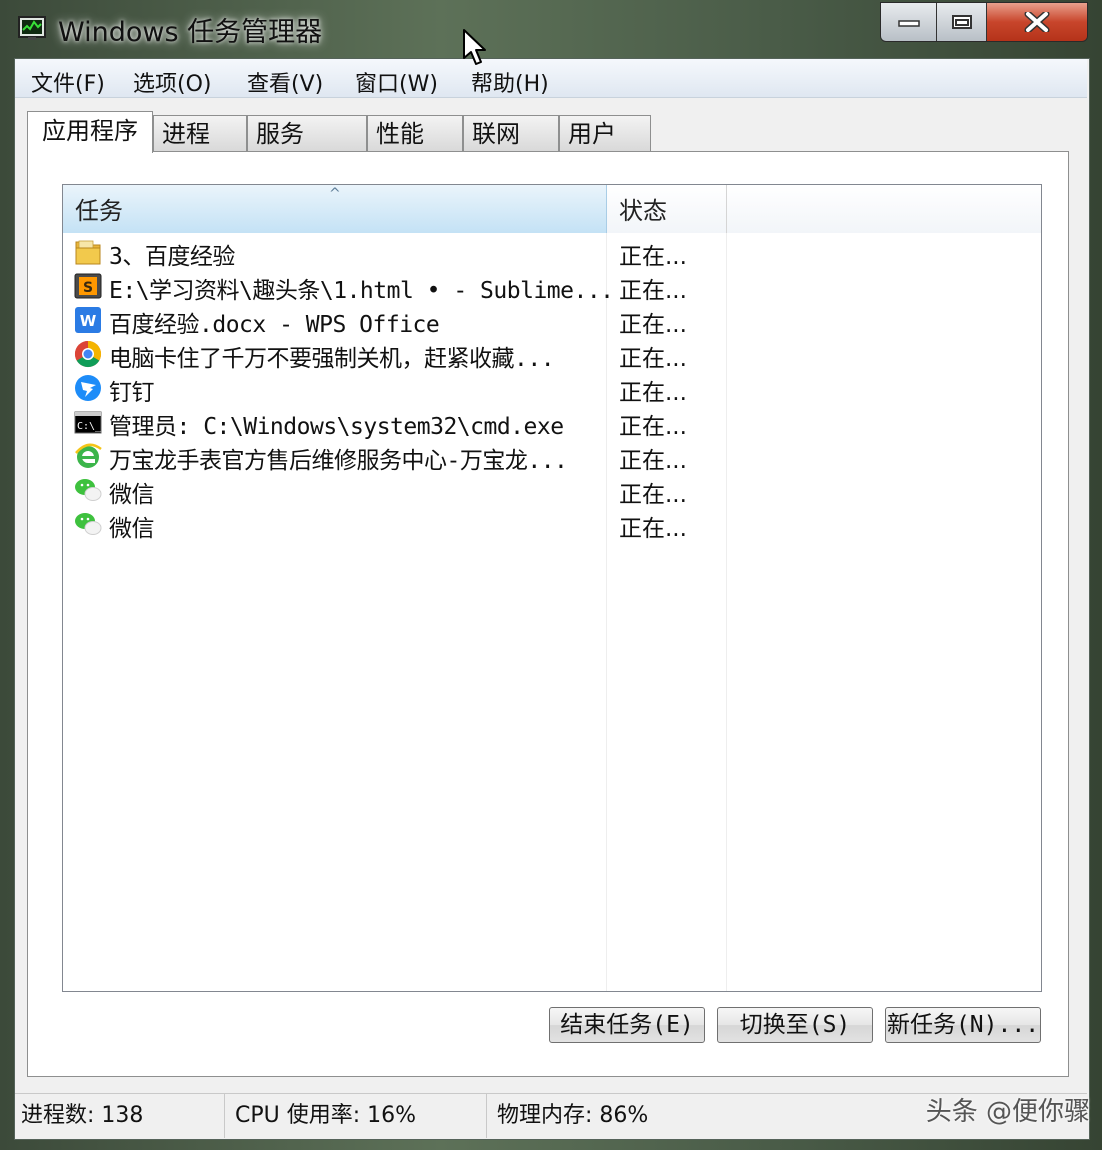 Image resolution: width=1102 pixels, height=1150 pixels. I want to click on tab-processes: 进程, so click(200, 133).